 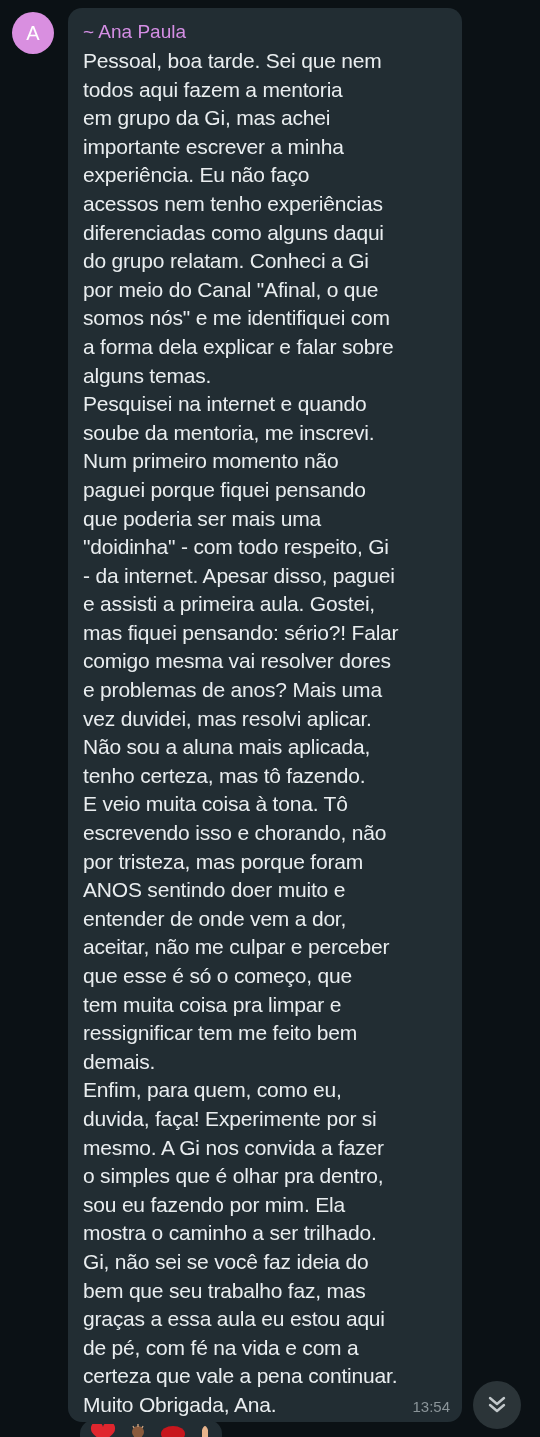 I want to click on message-text-line: paguei porque fiquei pensando, so click(x=224, y=489).